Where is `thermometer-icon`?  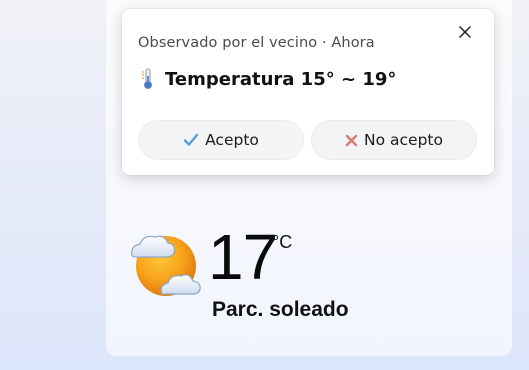 thermometer-icon is located at coordinates (147, 79).